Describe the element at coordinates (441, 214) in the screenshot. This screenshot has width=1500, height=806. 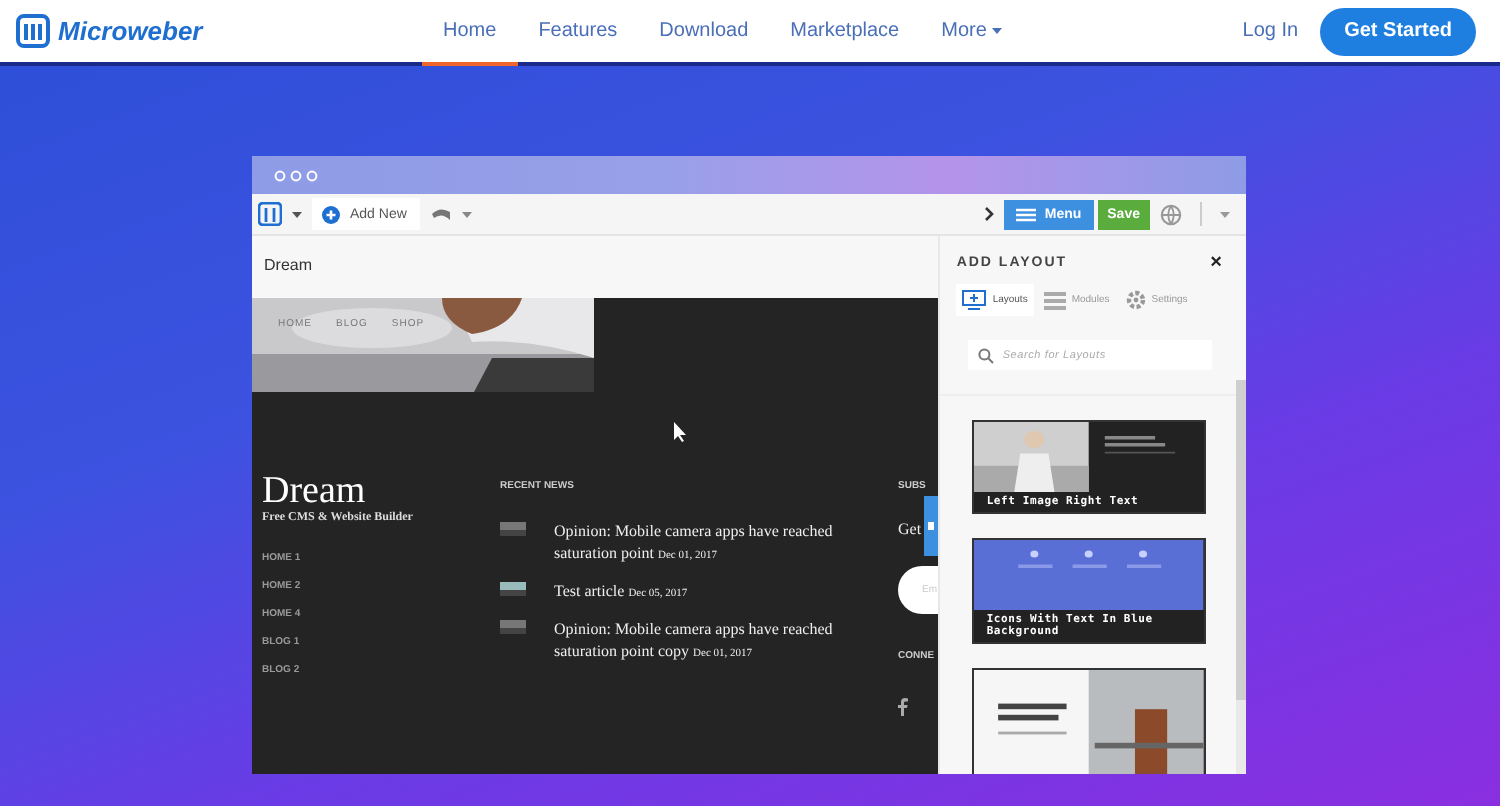
I see `undo-icon` at that location.